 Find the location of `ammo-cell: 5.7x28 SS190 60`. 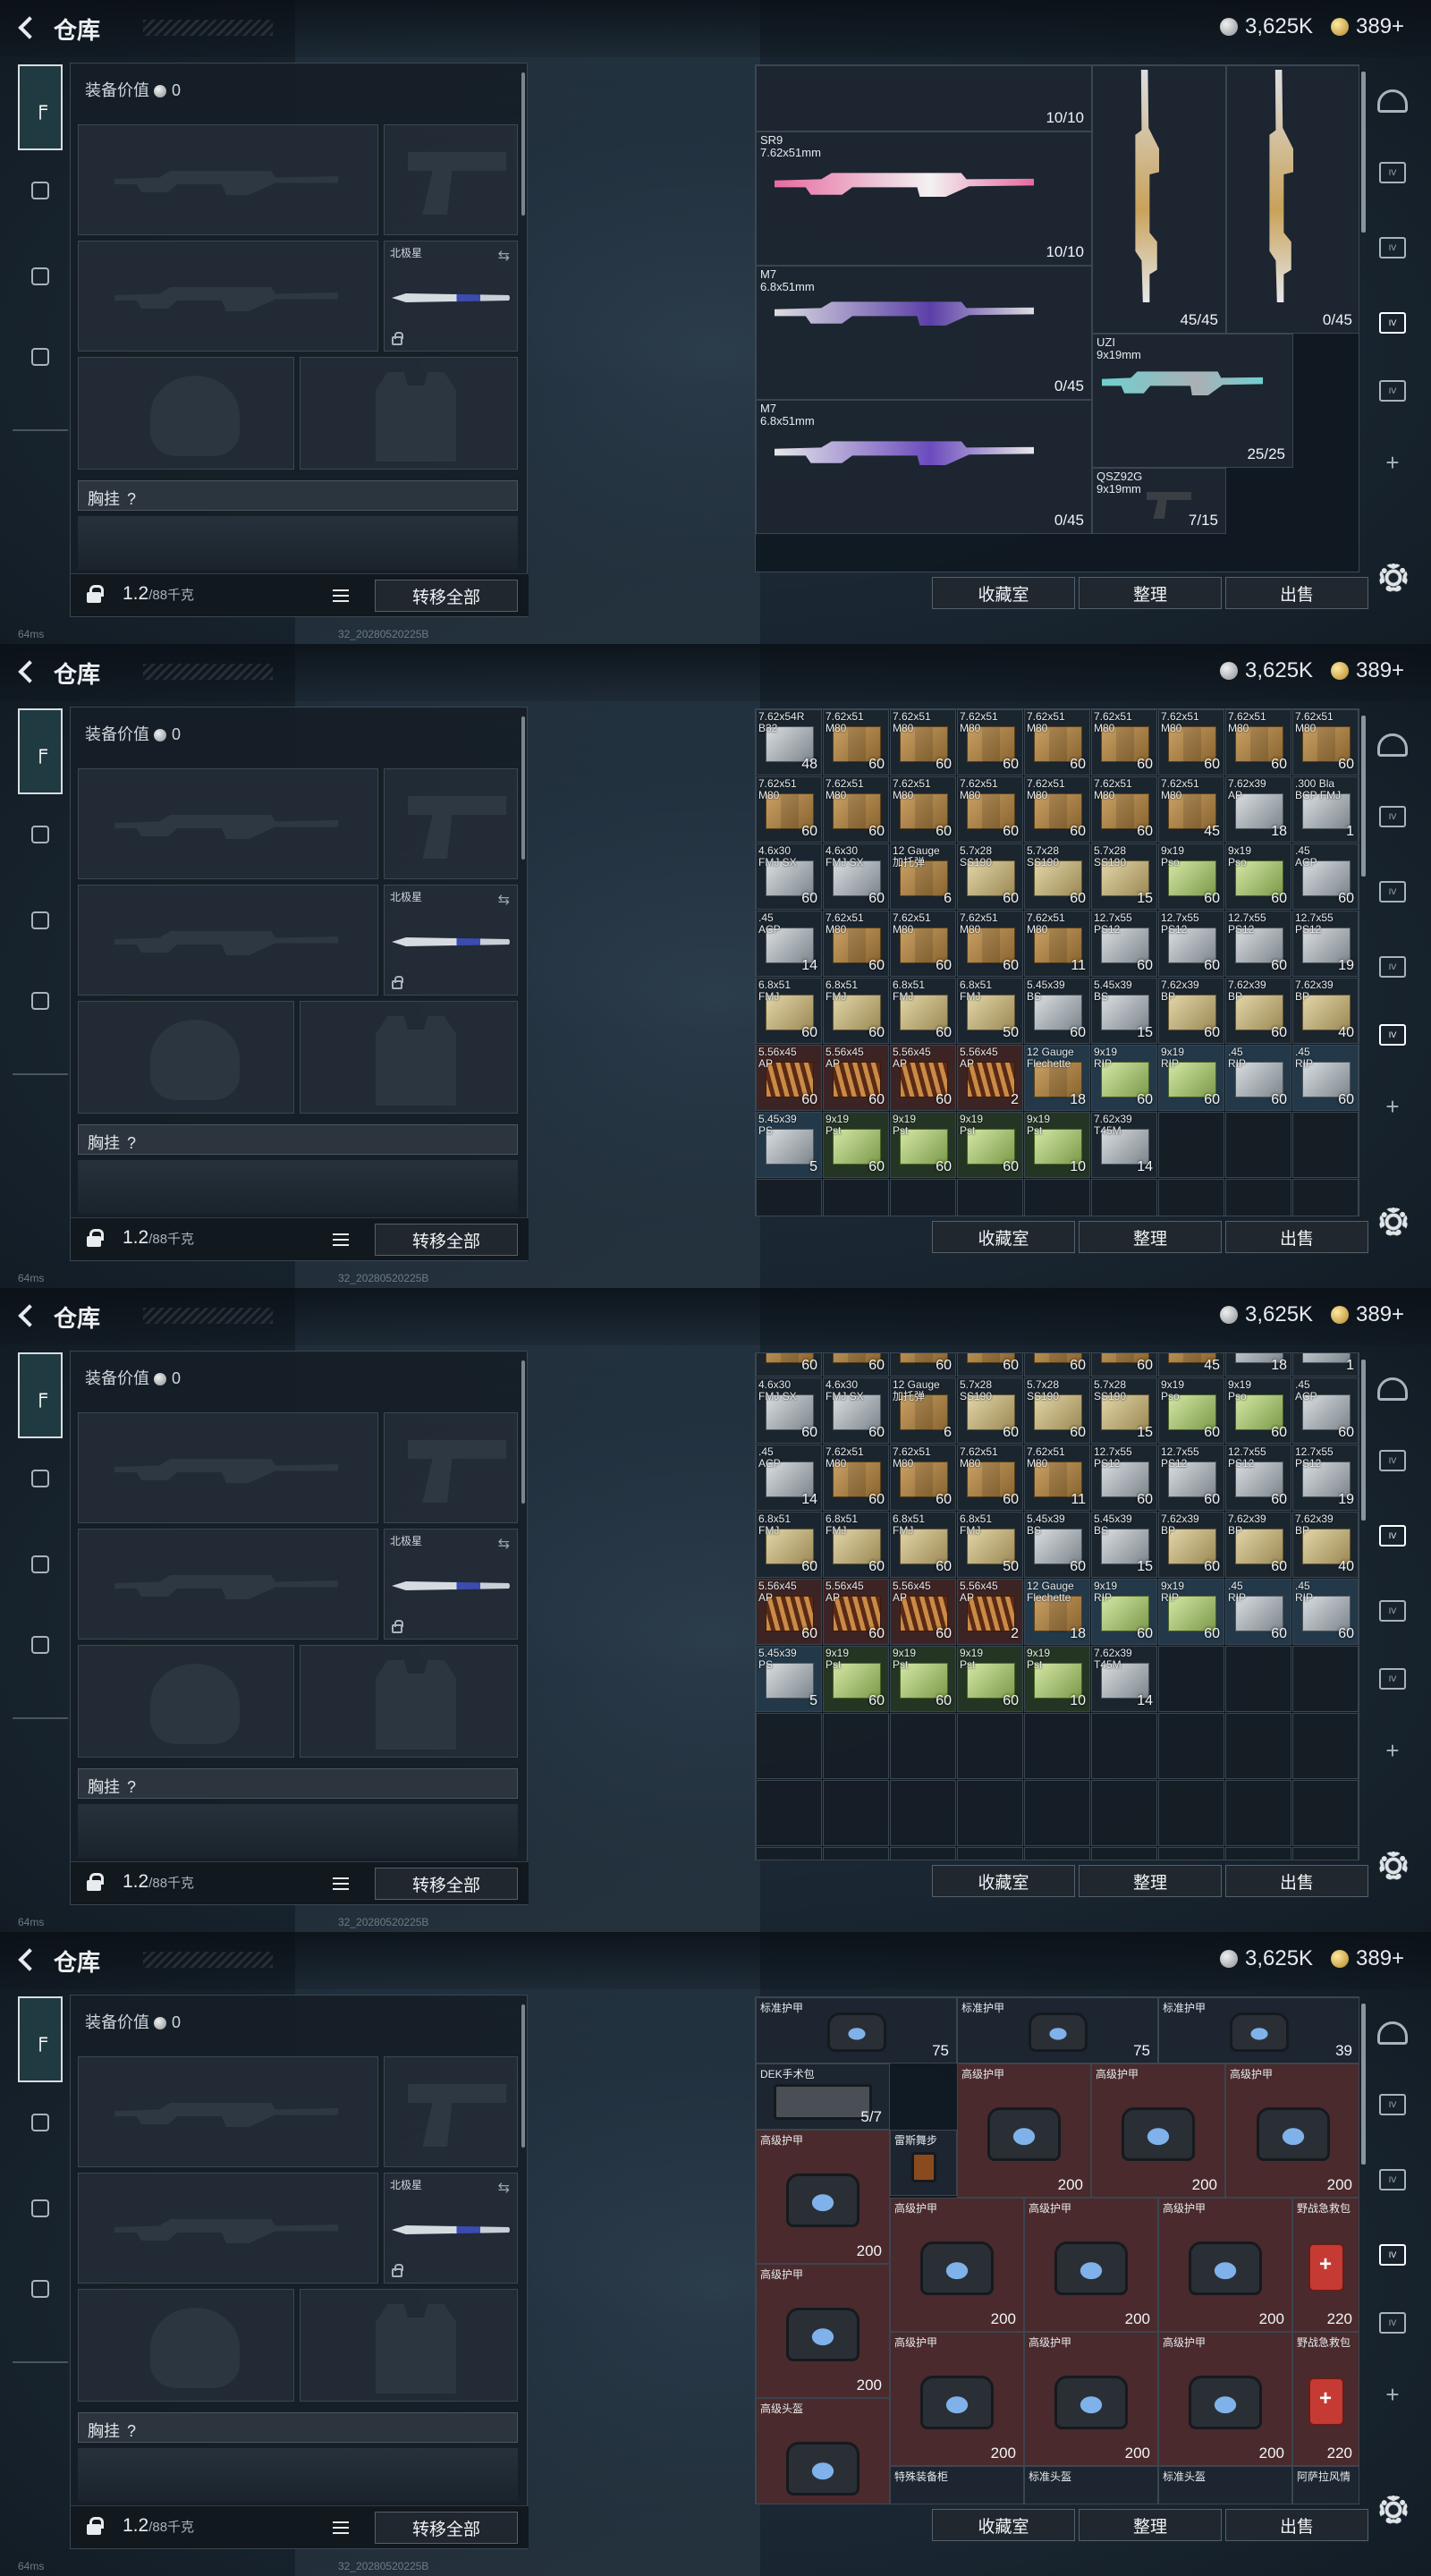

ammo-cell: 5.7x28 SS190 60 is located at coordinates (990, 1410).